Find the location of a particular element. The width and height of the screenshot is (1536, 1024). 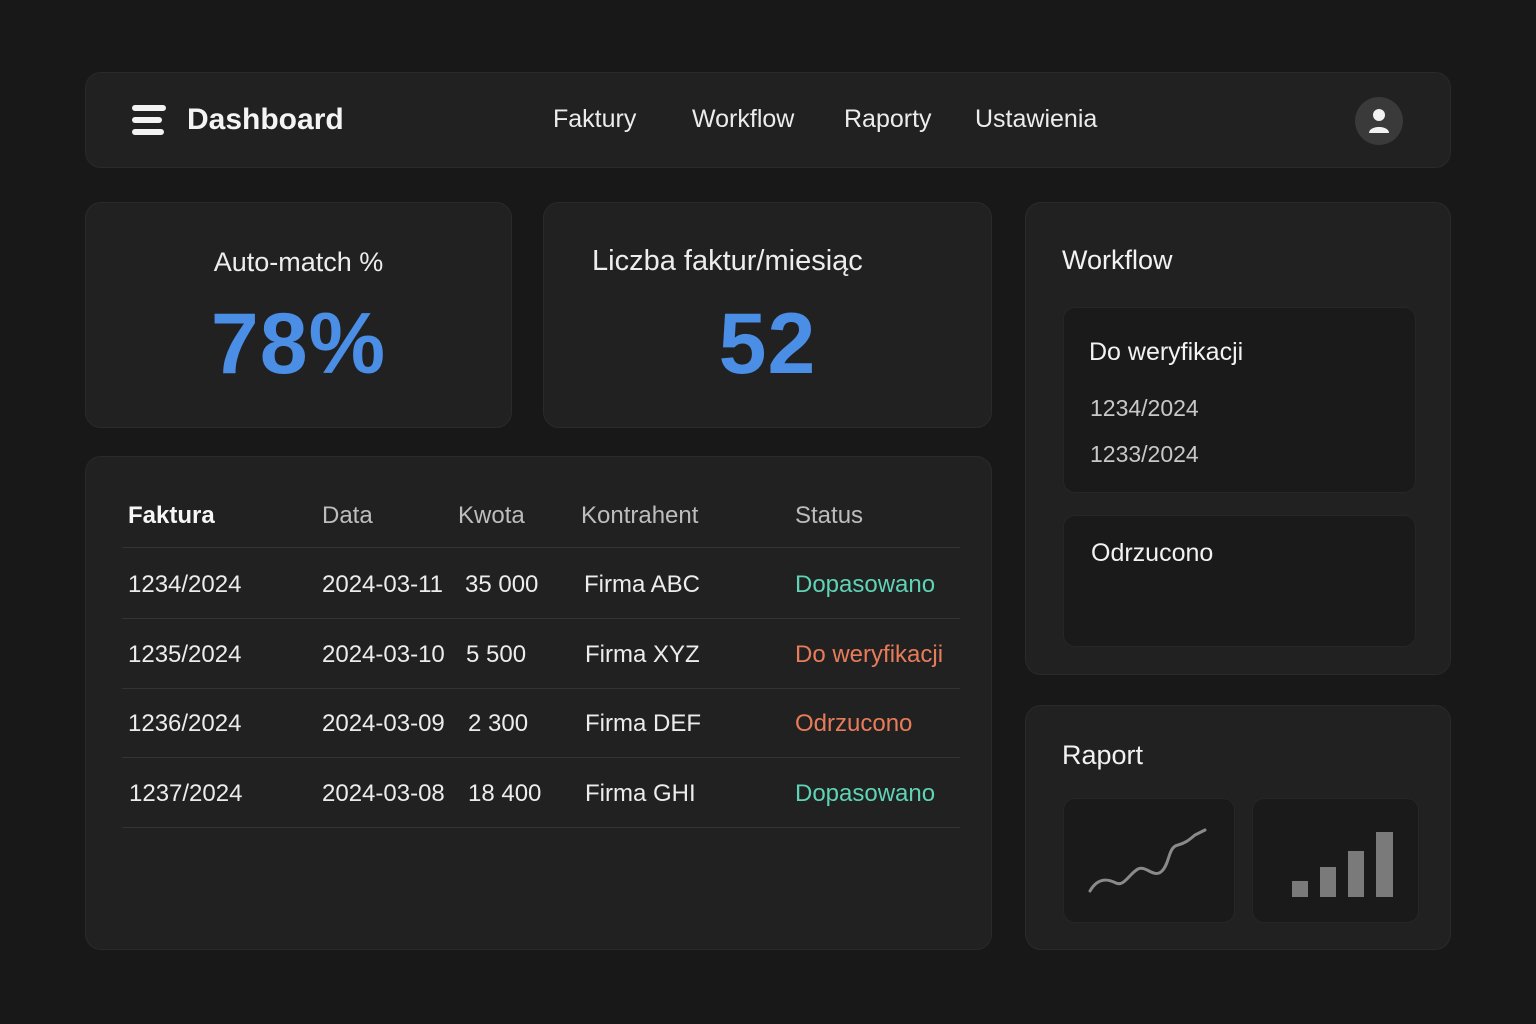

bar-chart-thumbnail is located at coordinates (1335, 860).